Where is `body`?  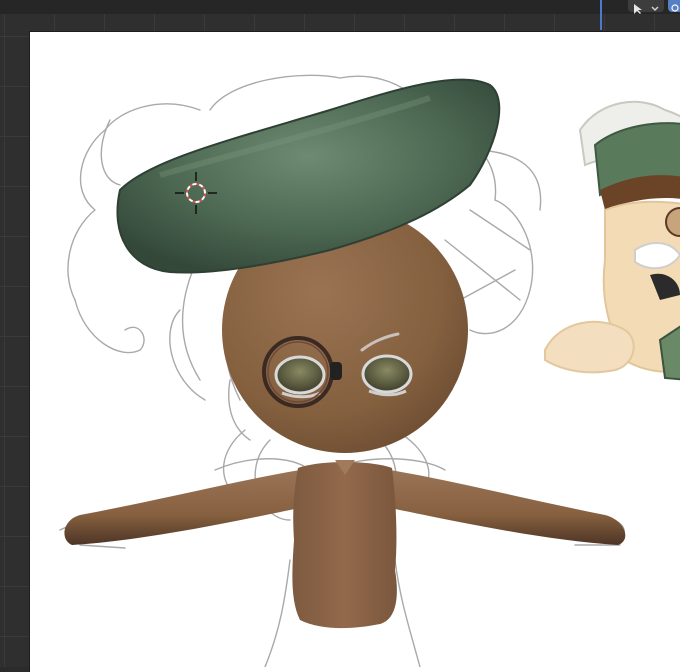
body is located at coordinates (344, 545).